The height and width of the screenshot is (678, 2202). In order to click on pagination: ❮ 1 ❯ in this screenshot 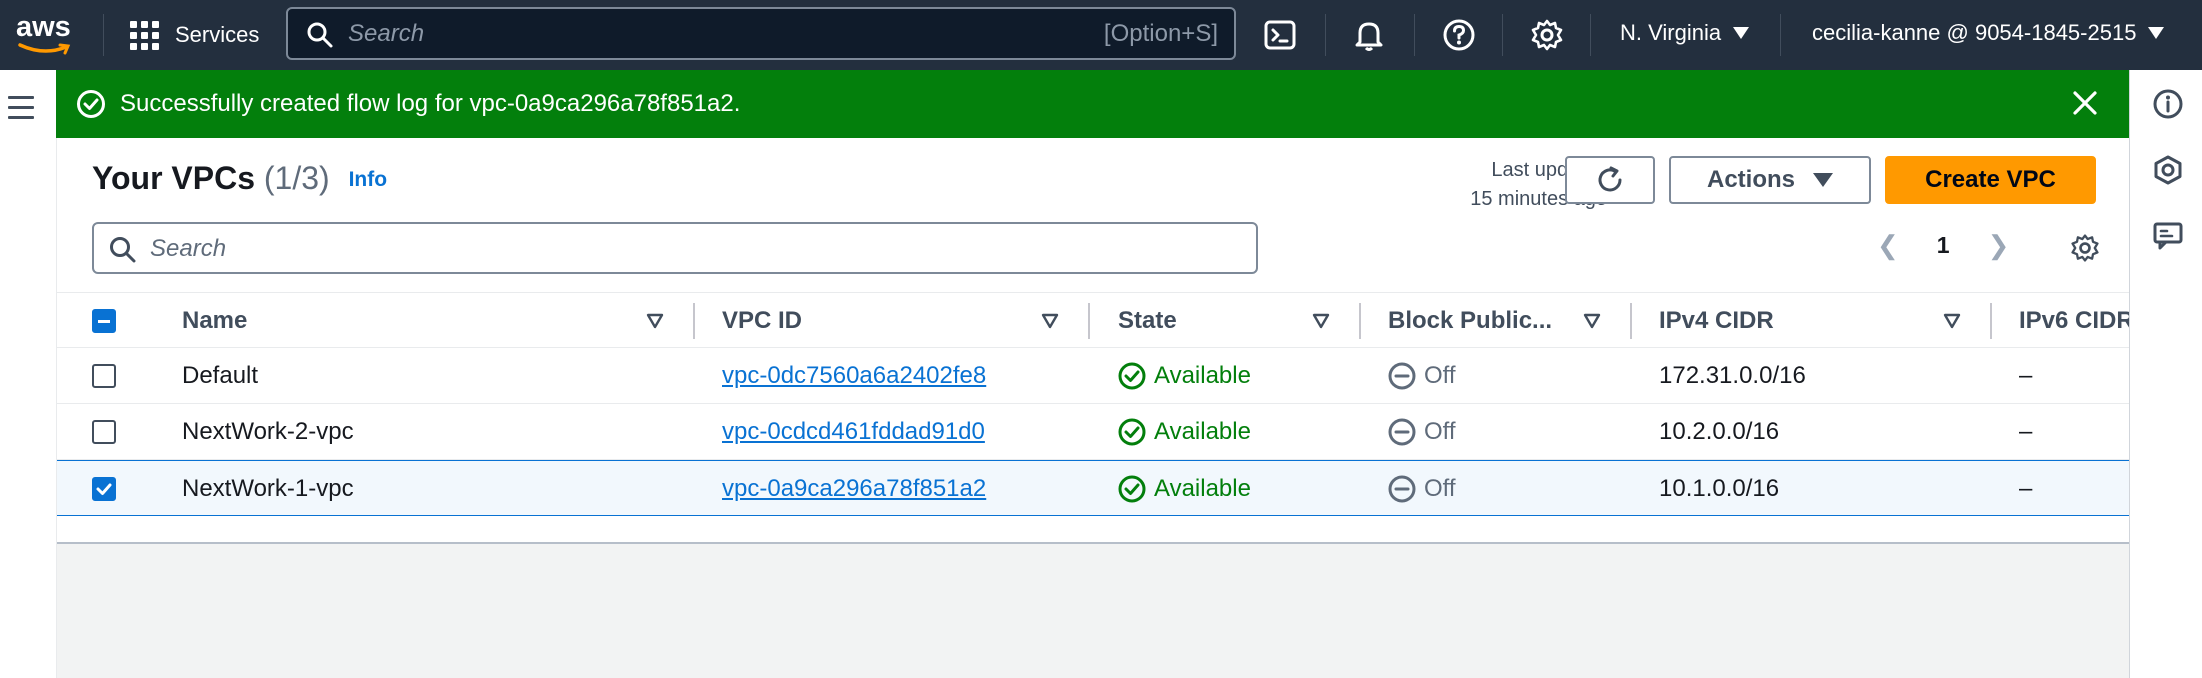, I will do `click(1943, 245)`.